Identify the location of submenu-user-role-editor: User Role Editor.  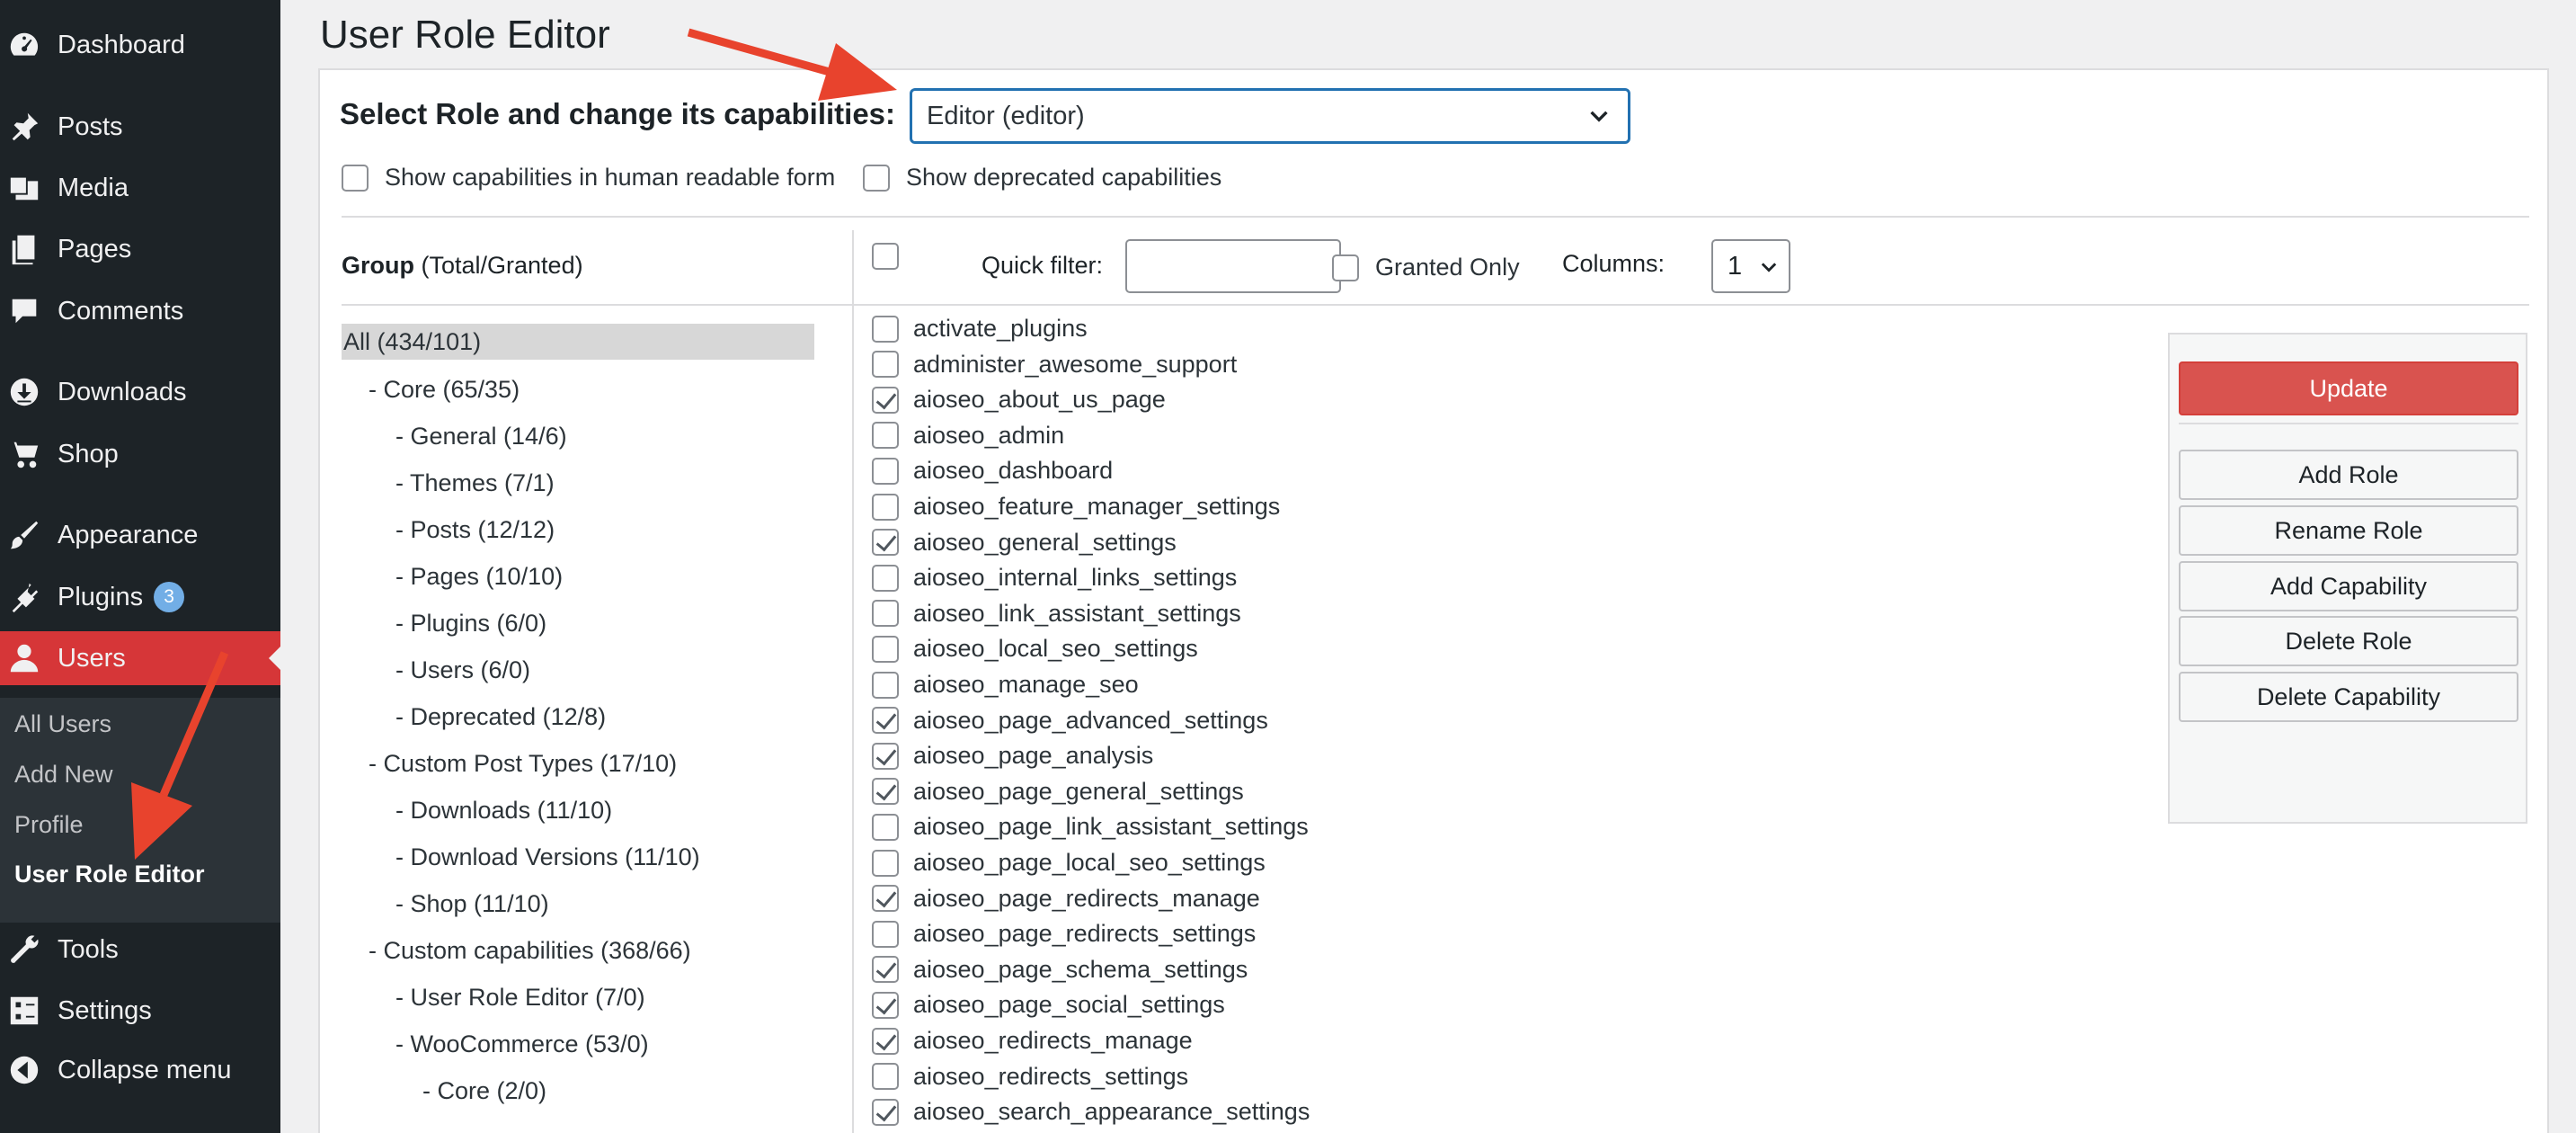
(109, 874).